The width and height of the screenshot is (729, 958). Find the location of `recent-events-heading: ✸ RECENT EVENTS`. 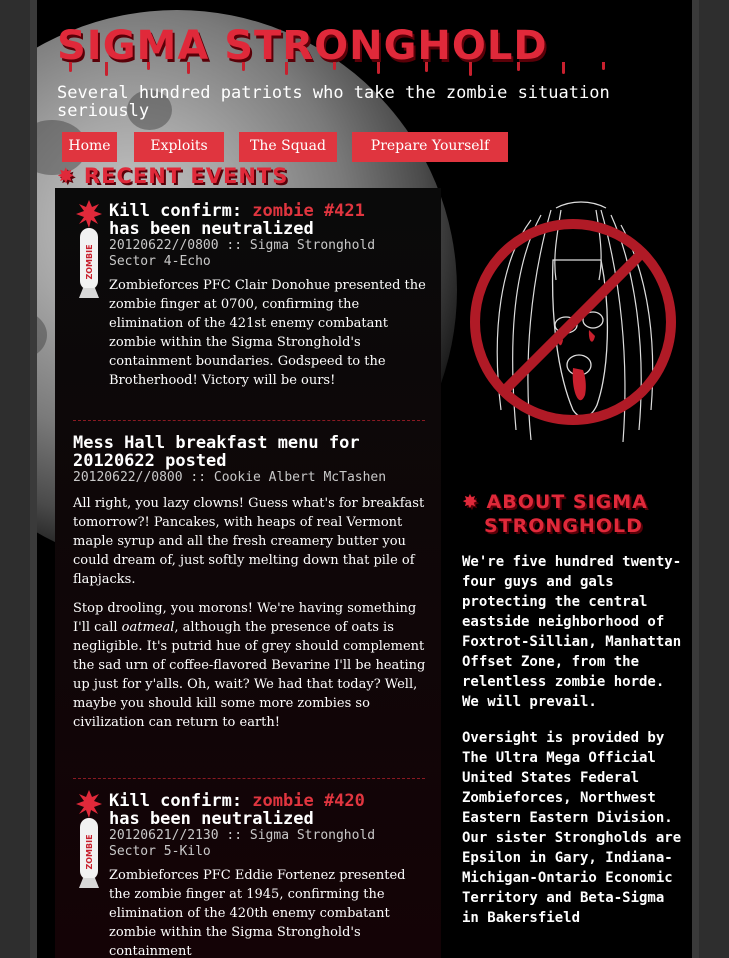

recent-events-heading: ✸ RECENT EVENTS is located at coordinates (172, 176).